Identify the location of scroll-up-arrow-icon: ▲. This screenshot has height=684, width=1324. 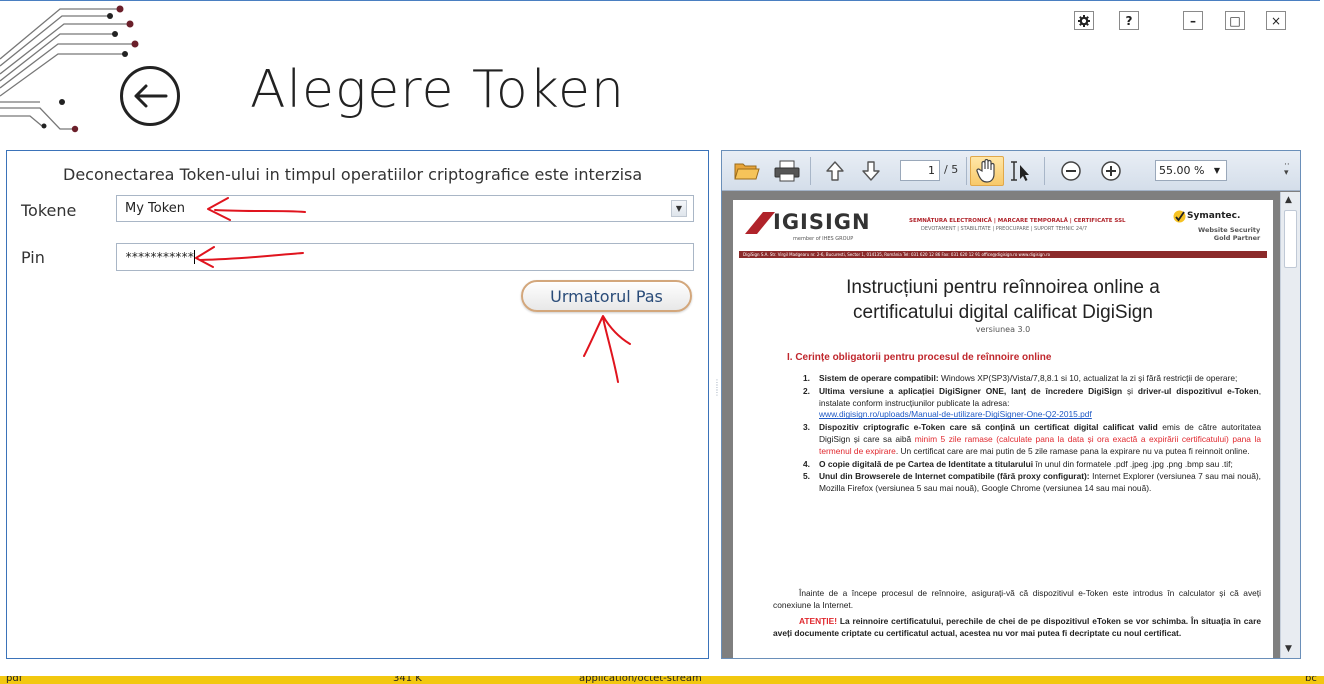
(1288, 200).